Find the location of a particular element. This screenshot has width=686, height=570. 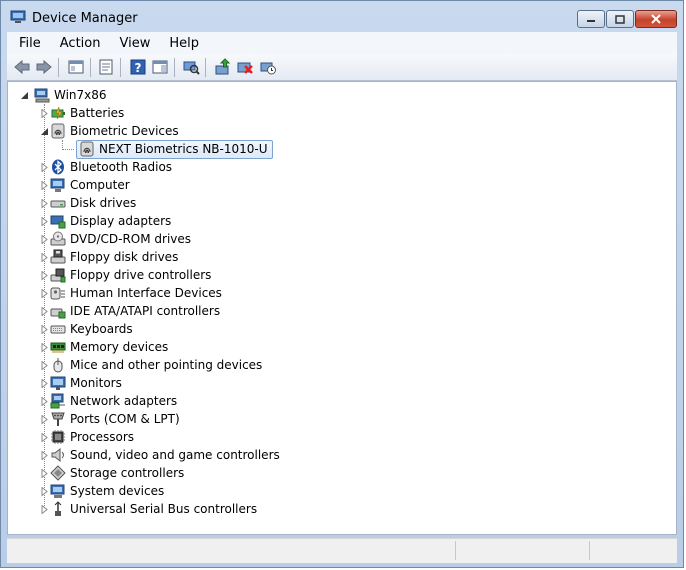

selected-item-highlight: NEXT Biometrics NB-1010-U is located at coordinates (174, 149).